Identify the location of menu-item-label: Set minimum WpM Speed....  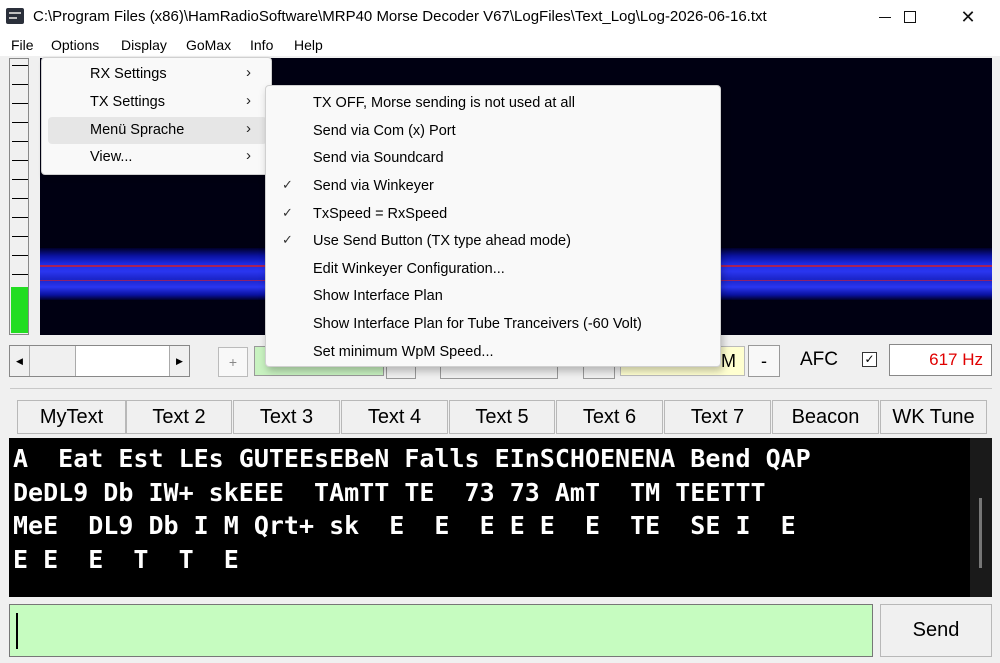
(403, 352).